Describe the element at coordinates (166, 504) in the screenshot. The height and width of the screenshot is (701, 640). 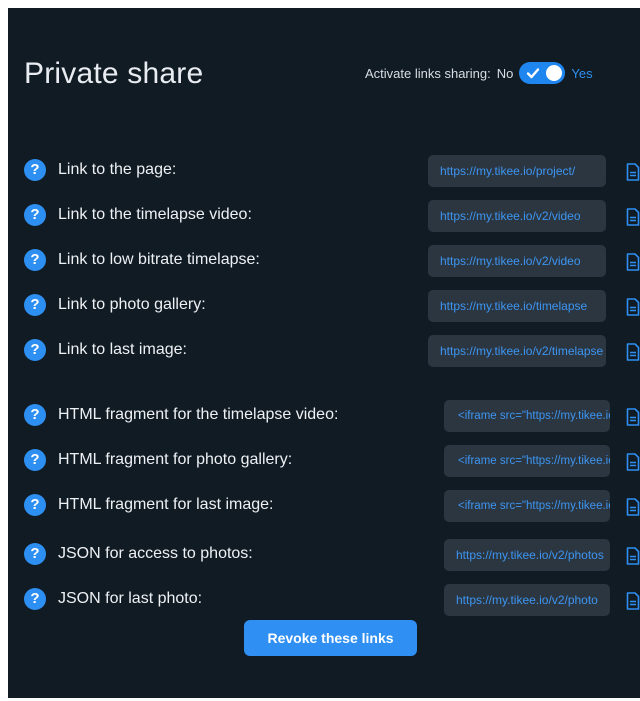
I see `row-label: HTML fragment for last image:` at that location.